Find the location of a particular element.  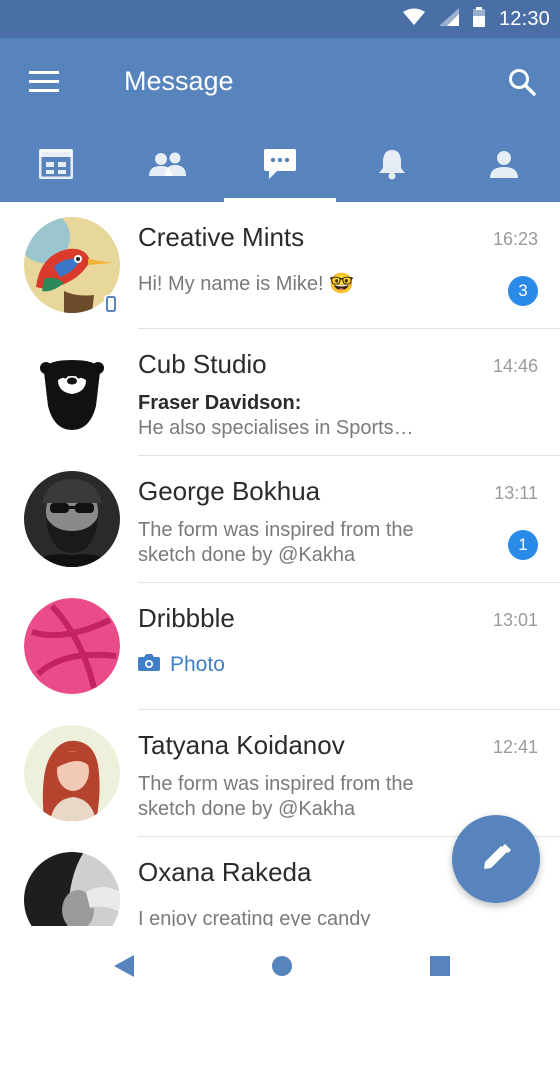

unread-badge: 3 is located at coordinates (523, 291).